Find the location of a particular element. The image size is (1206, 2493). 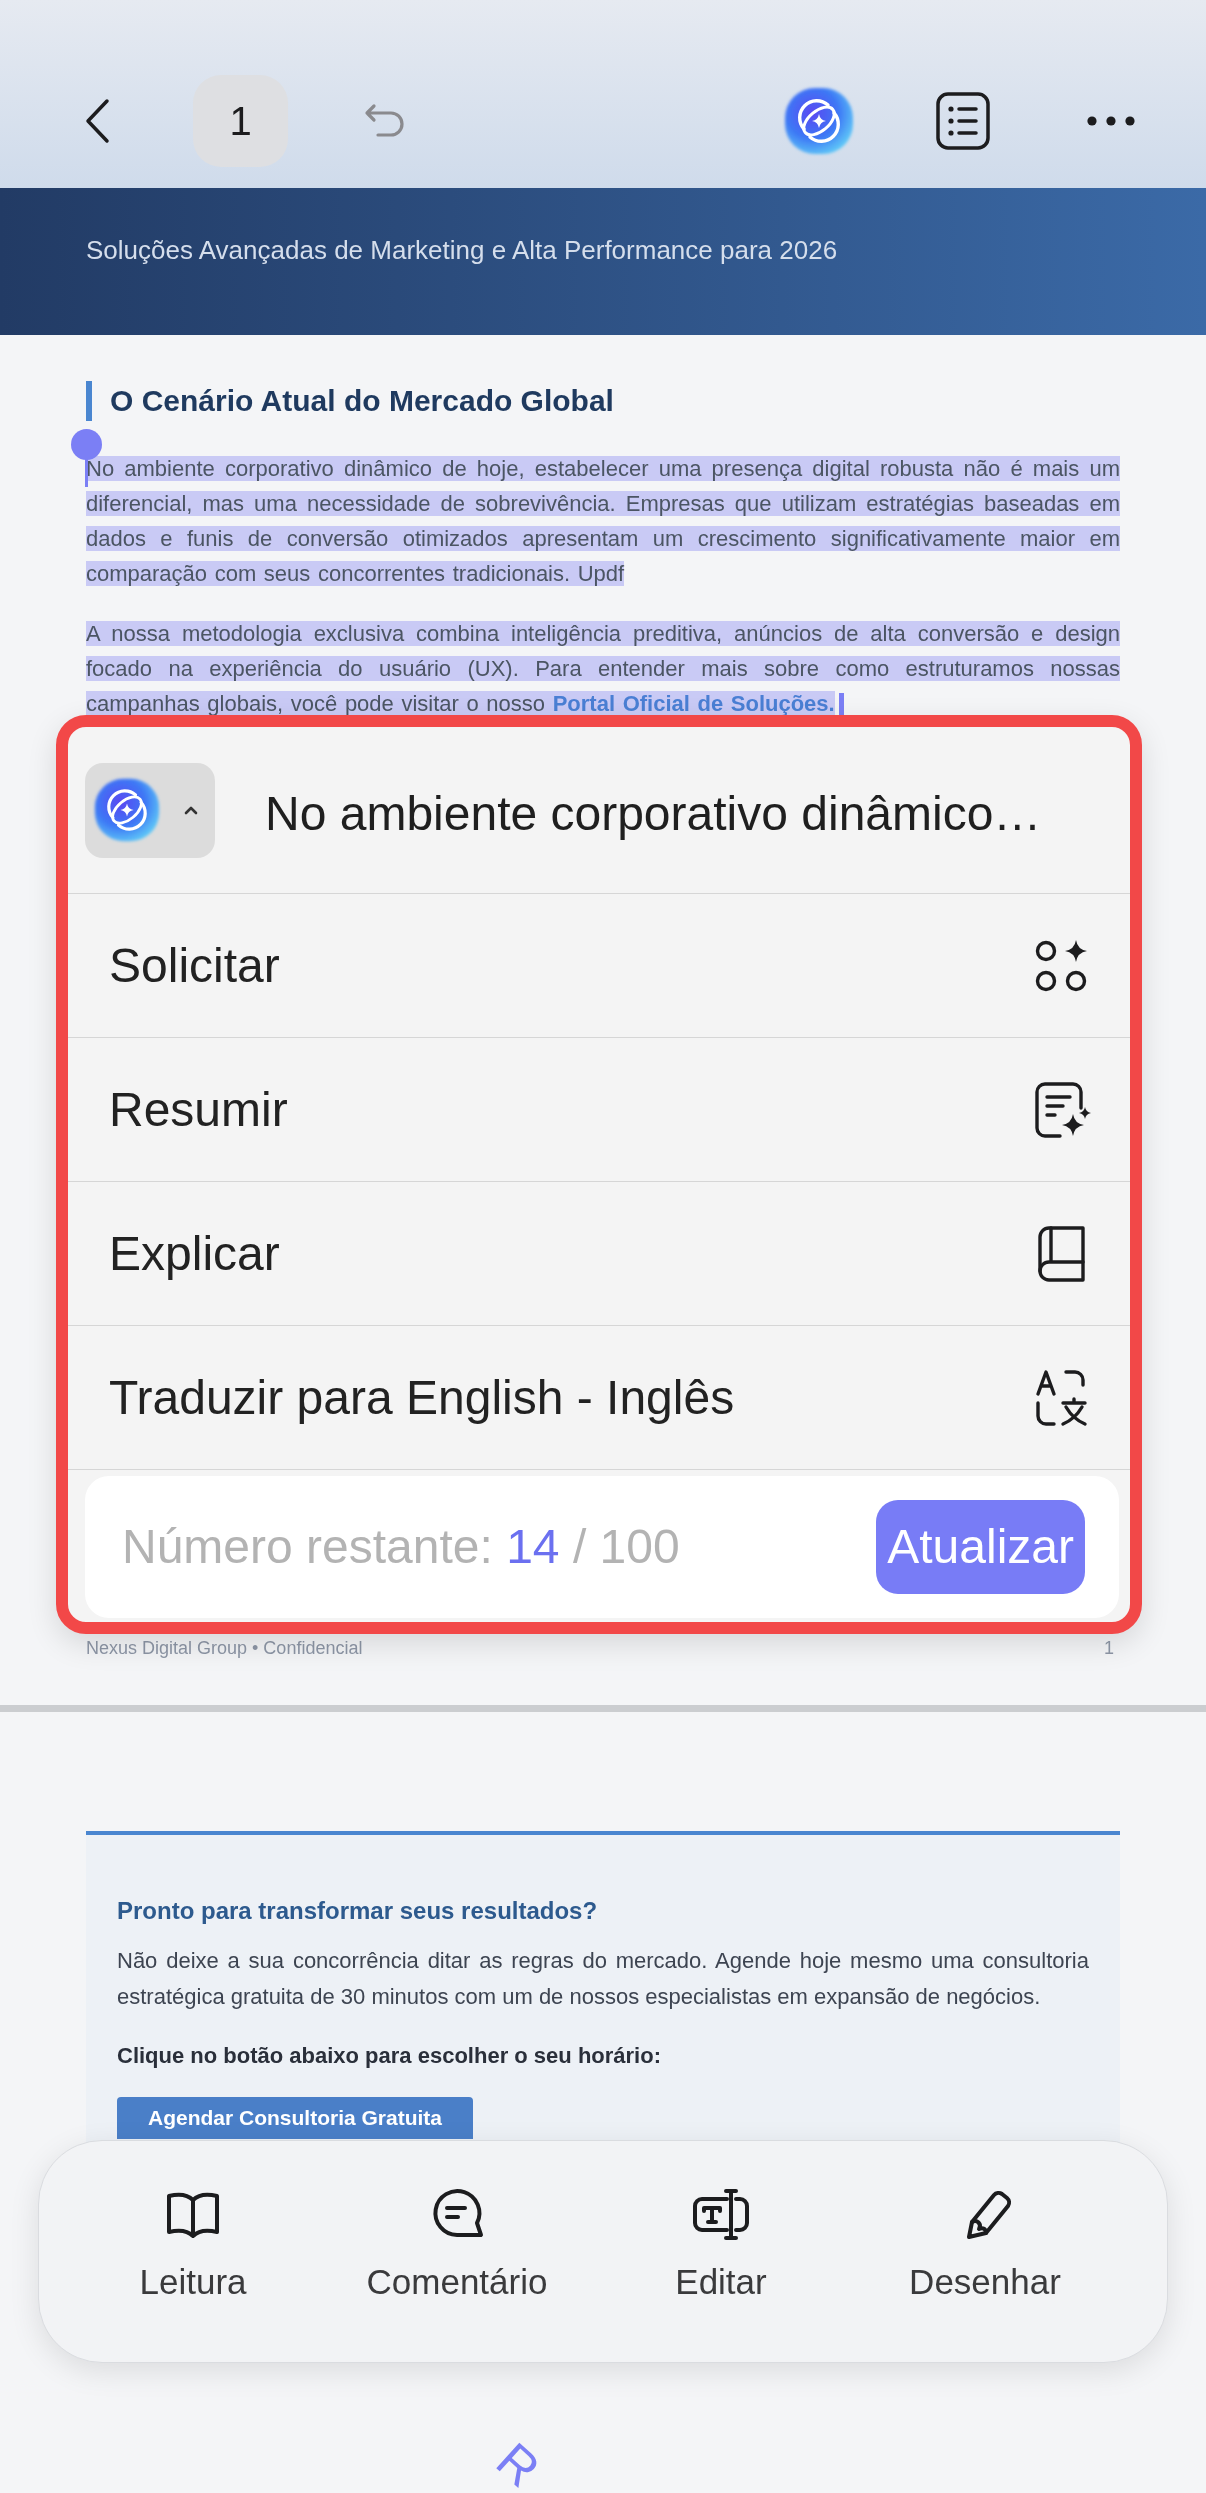

back-icon is located at coordinates (97, 121).